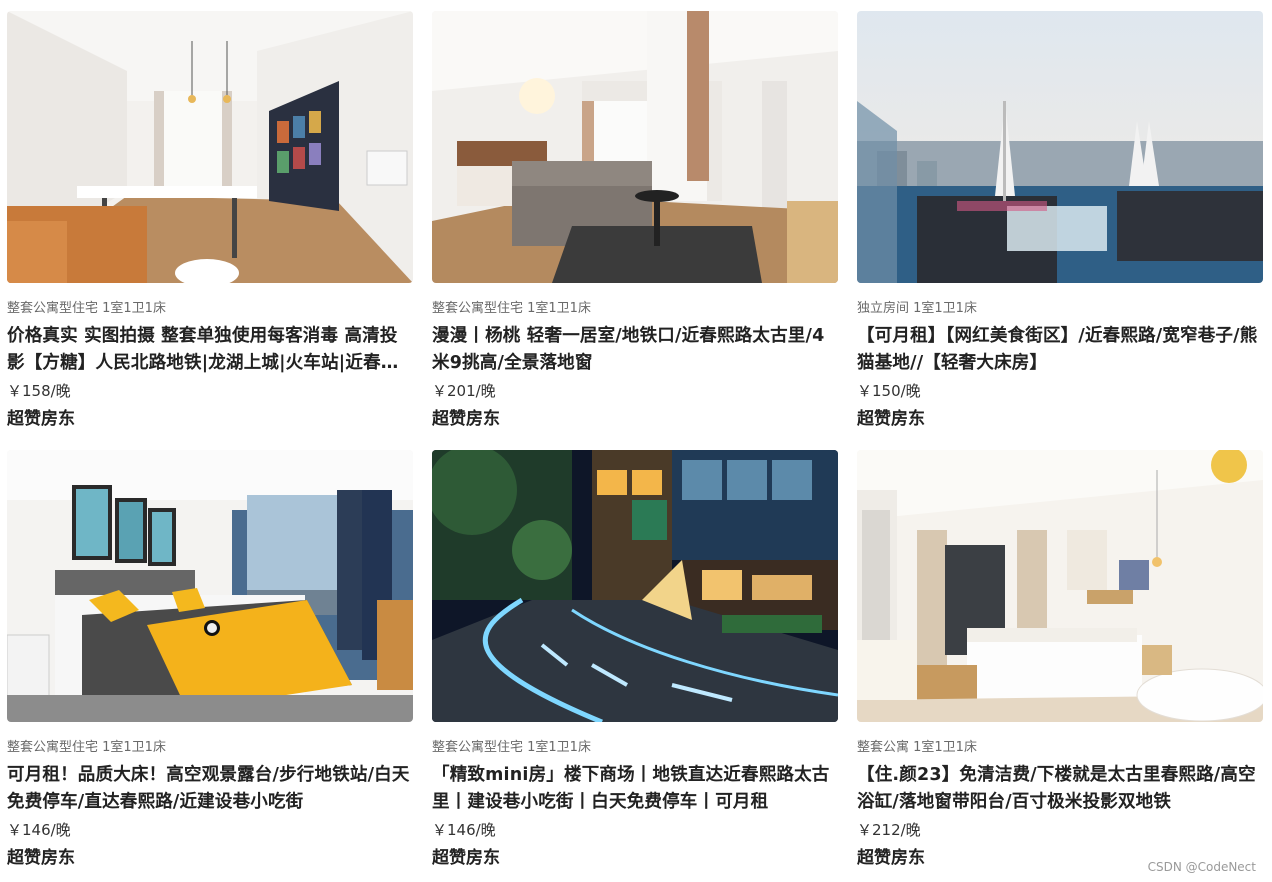 The height and width of the screenshot is (882, 1272). I want to click on rooftop-terrace-photo-image, so click(1060, 147).